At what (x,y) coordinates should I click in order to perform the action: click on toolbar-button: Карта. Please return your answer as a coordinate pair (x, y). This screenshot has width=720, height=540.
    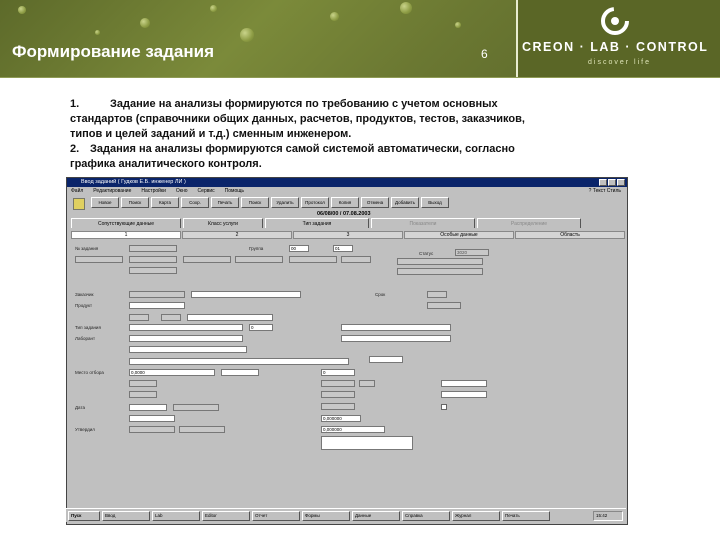
    Looking at the image, I should click on (165, 202).